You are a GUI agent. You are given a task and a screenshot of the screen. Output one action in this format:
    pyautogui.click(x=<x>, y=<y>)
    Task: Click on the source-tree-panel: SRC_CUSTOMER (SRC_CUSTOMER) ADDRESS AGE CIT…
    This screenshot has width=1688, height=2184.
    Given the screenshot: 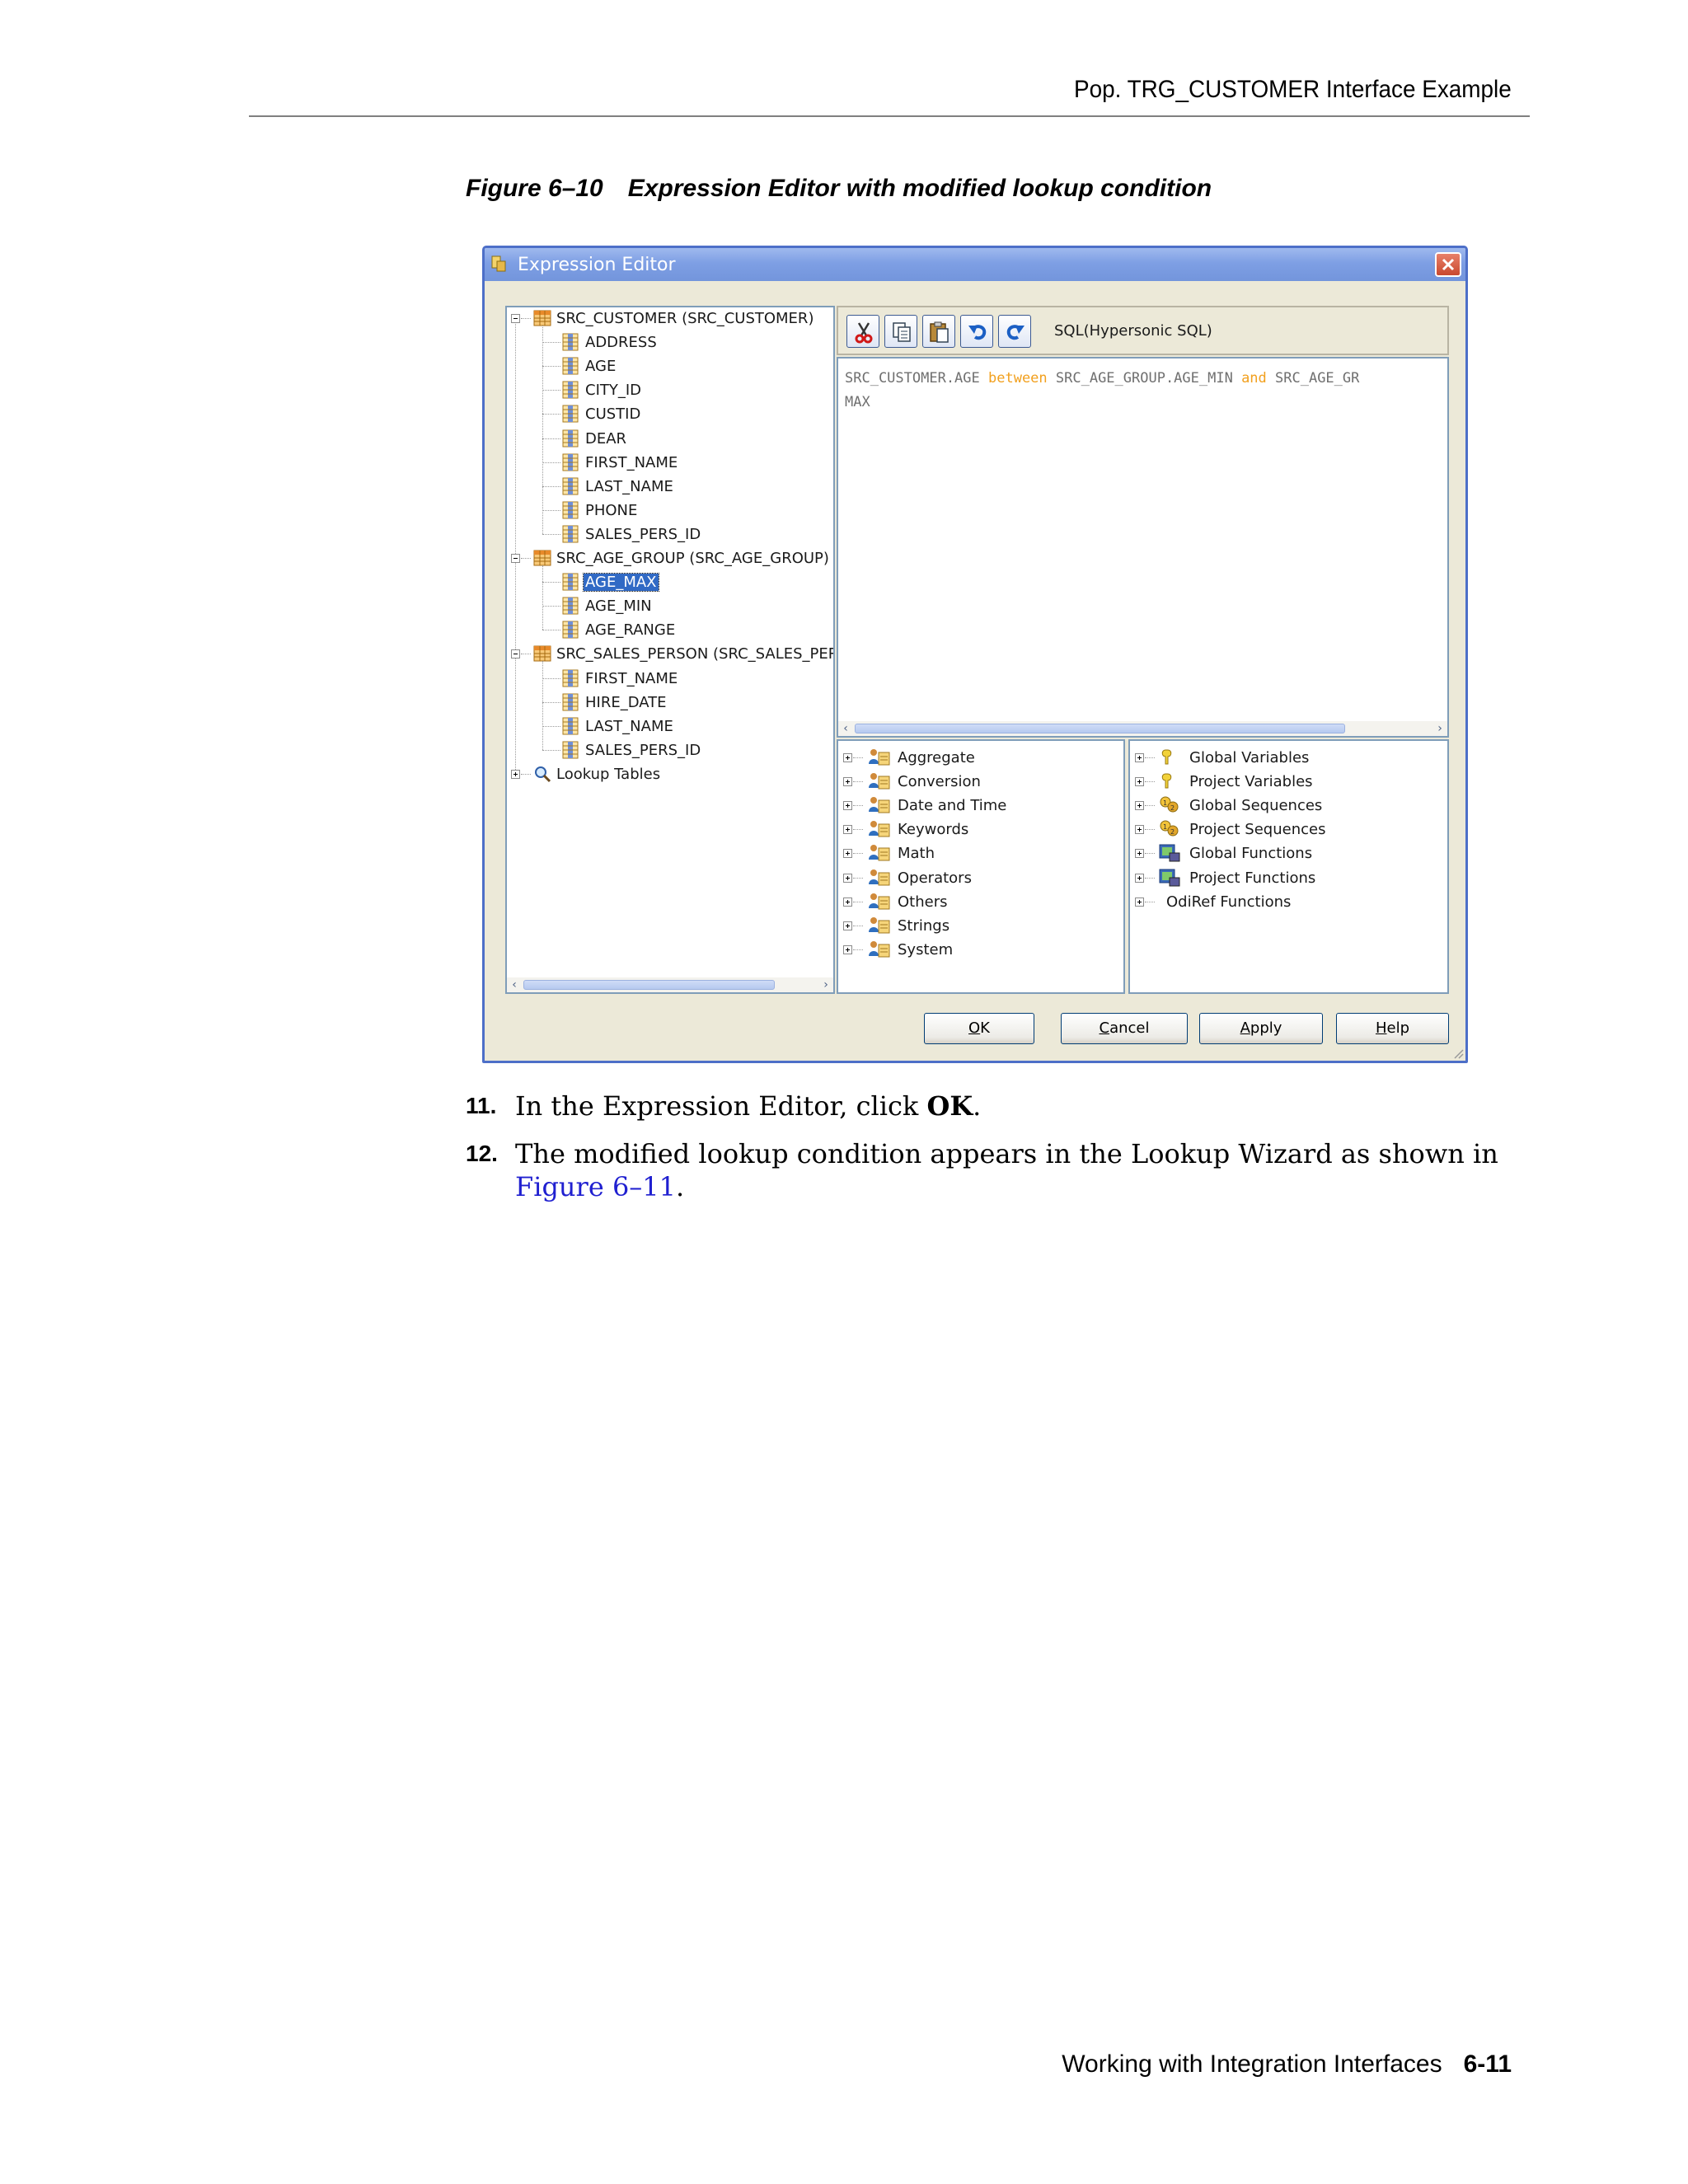 What is the action you would take?
    pyautogui.click(x=670, y=650)
    